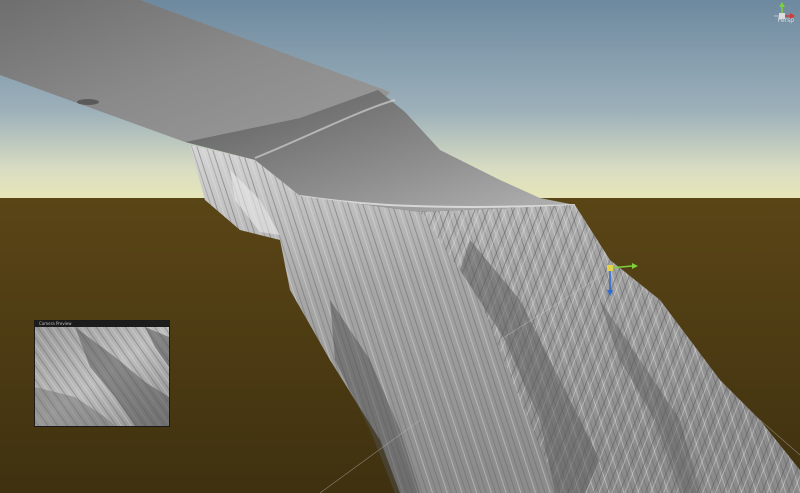  I want to click on projection-label: Persp, so click(786, 20).